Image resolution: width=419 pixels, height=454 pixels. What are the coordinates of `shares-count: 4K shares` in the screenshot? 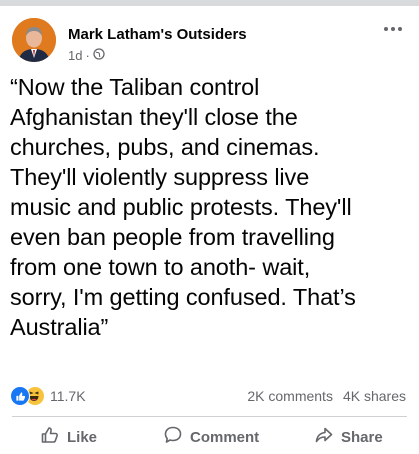 It's located at (374, 396).